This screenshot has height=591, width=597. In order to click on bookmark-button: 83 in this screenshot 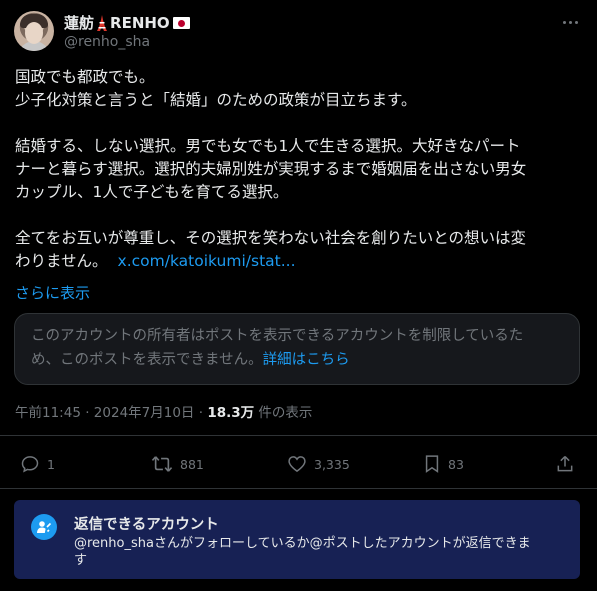, I will do `click(443, 464)`.